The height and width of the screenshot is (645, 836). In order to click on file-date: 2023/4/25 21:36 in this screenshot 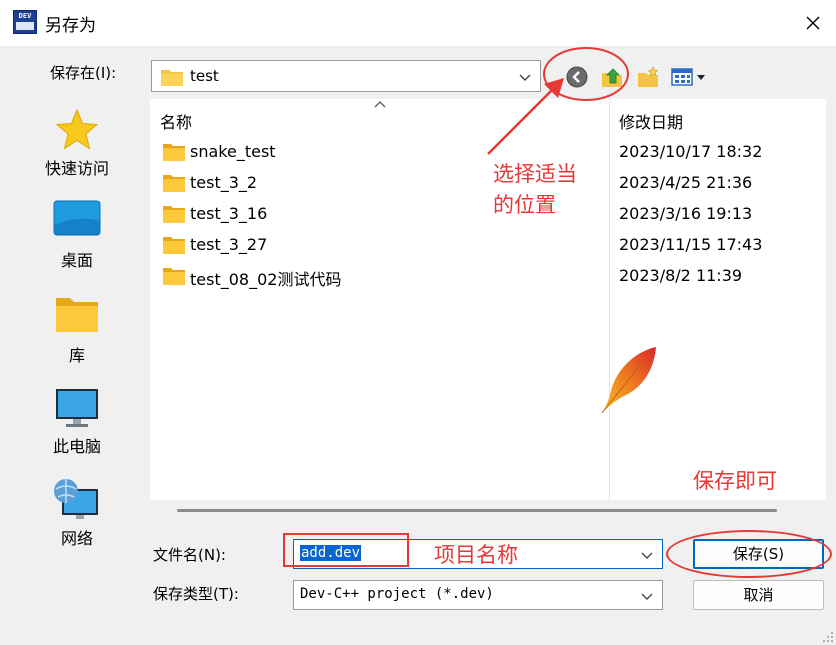, I will do `click(686, 182)`.